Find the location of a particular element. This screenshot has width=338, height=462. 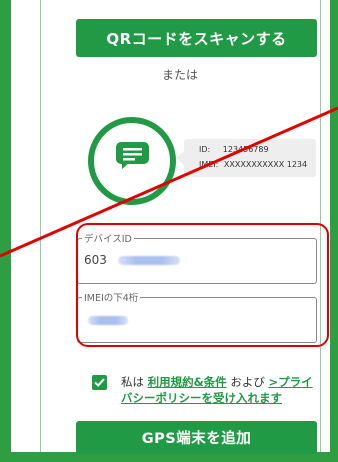

label-id-line: ID: 123456789 is located at coordinates (234, 149).